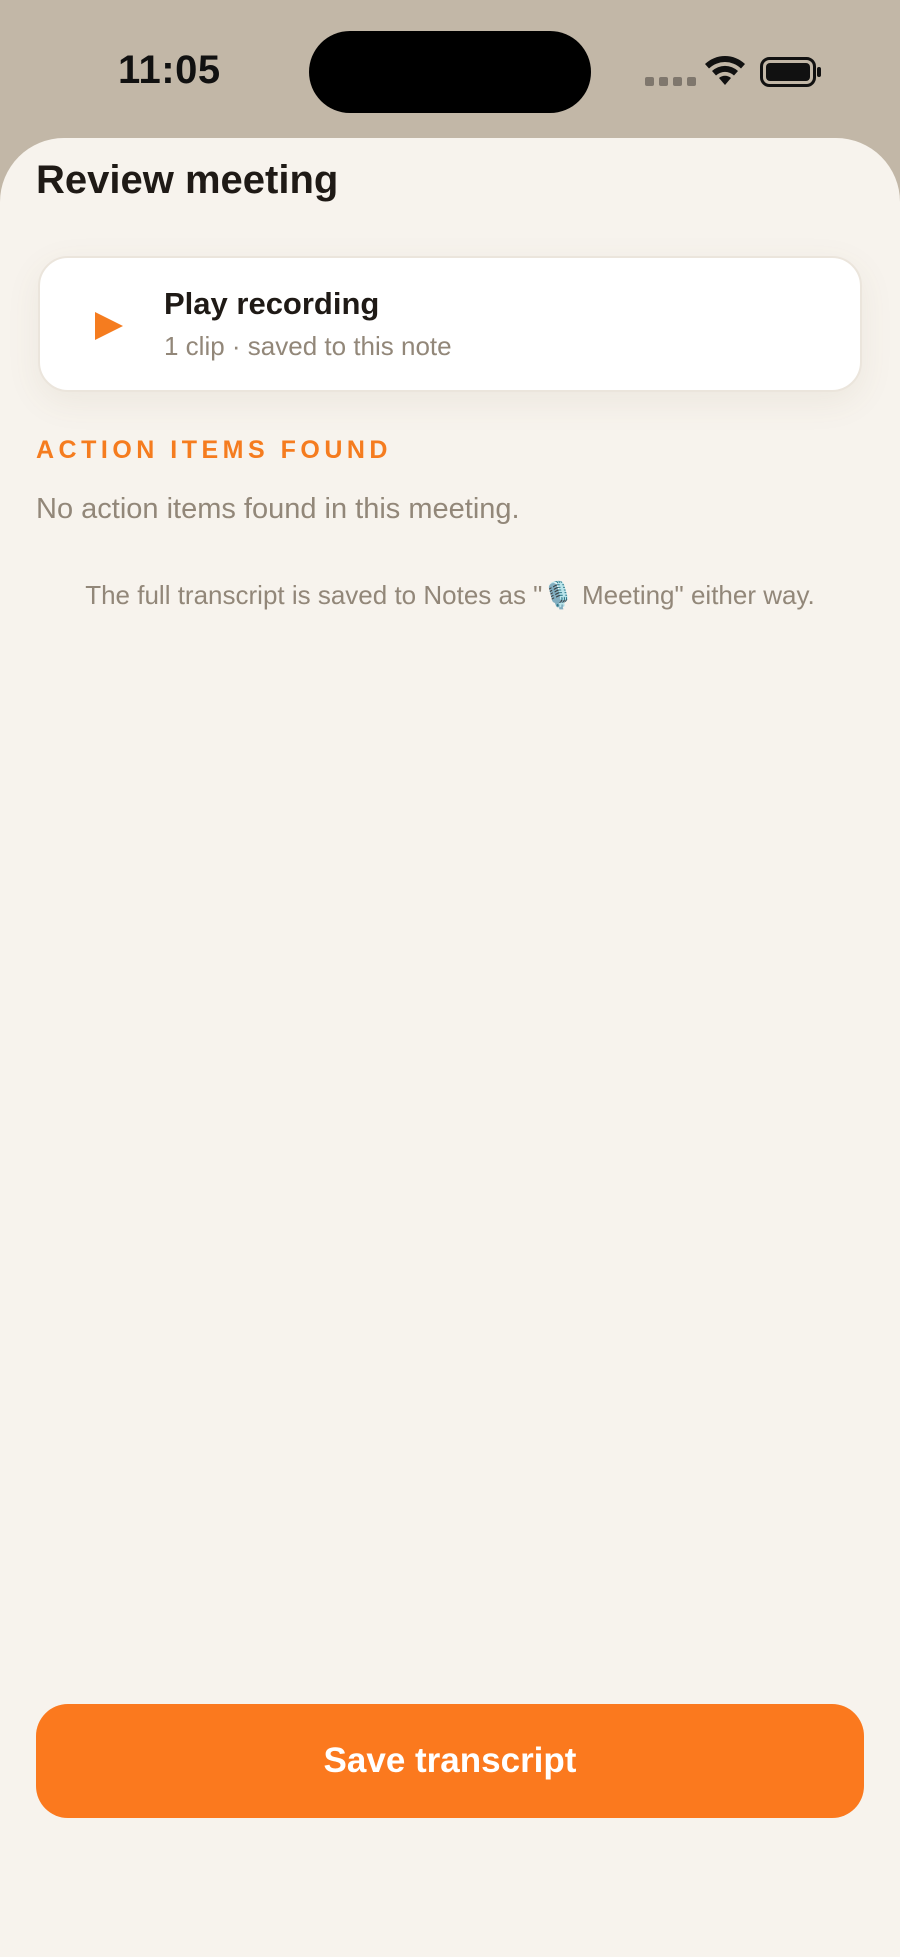  Describe the element at coordinates (272, 303) in the screenshot. I see `play-recording-title: Play recording` at that location.